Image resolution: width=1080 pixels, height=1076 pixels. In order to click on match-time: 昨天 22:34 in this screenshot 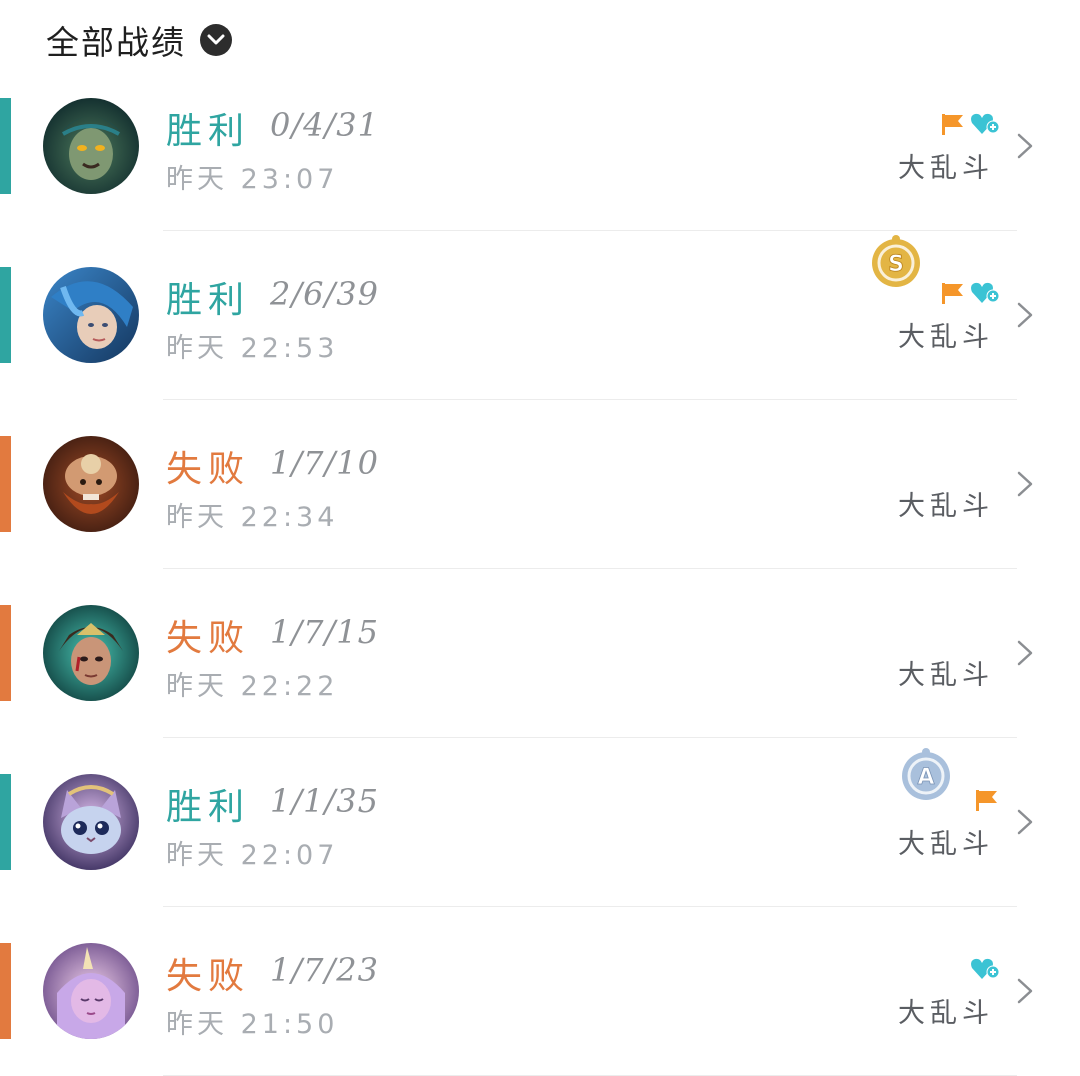, I will do `click(252, 517)`.